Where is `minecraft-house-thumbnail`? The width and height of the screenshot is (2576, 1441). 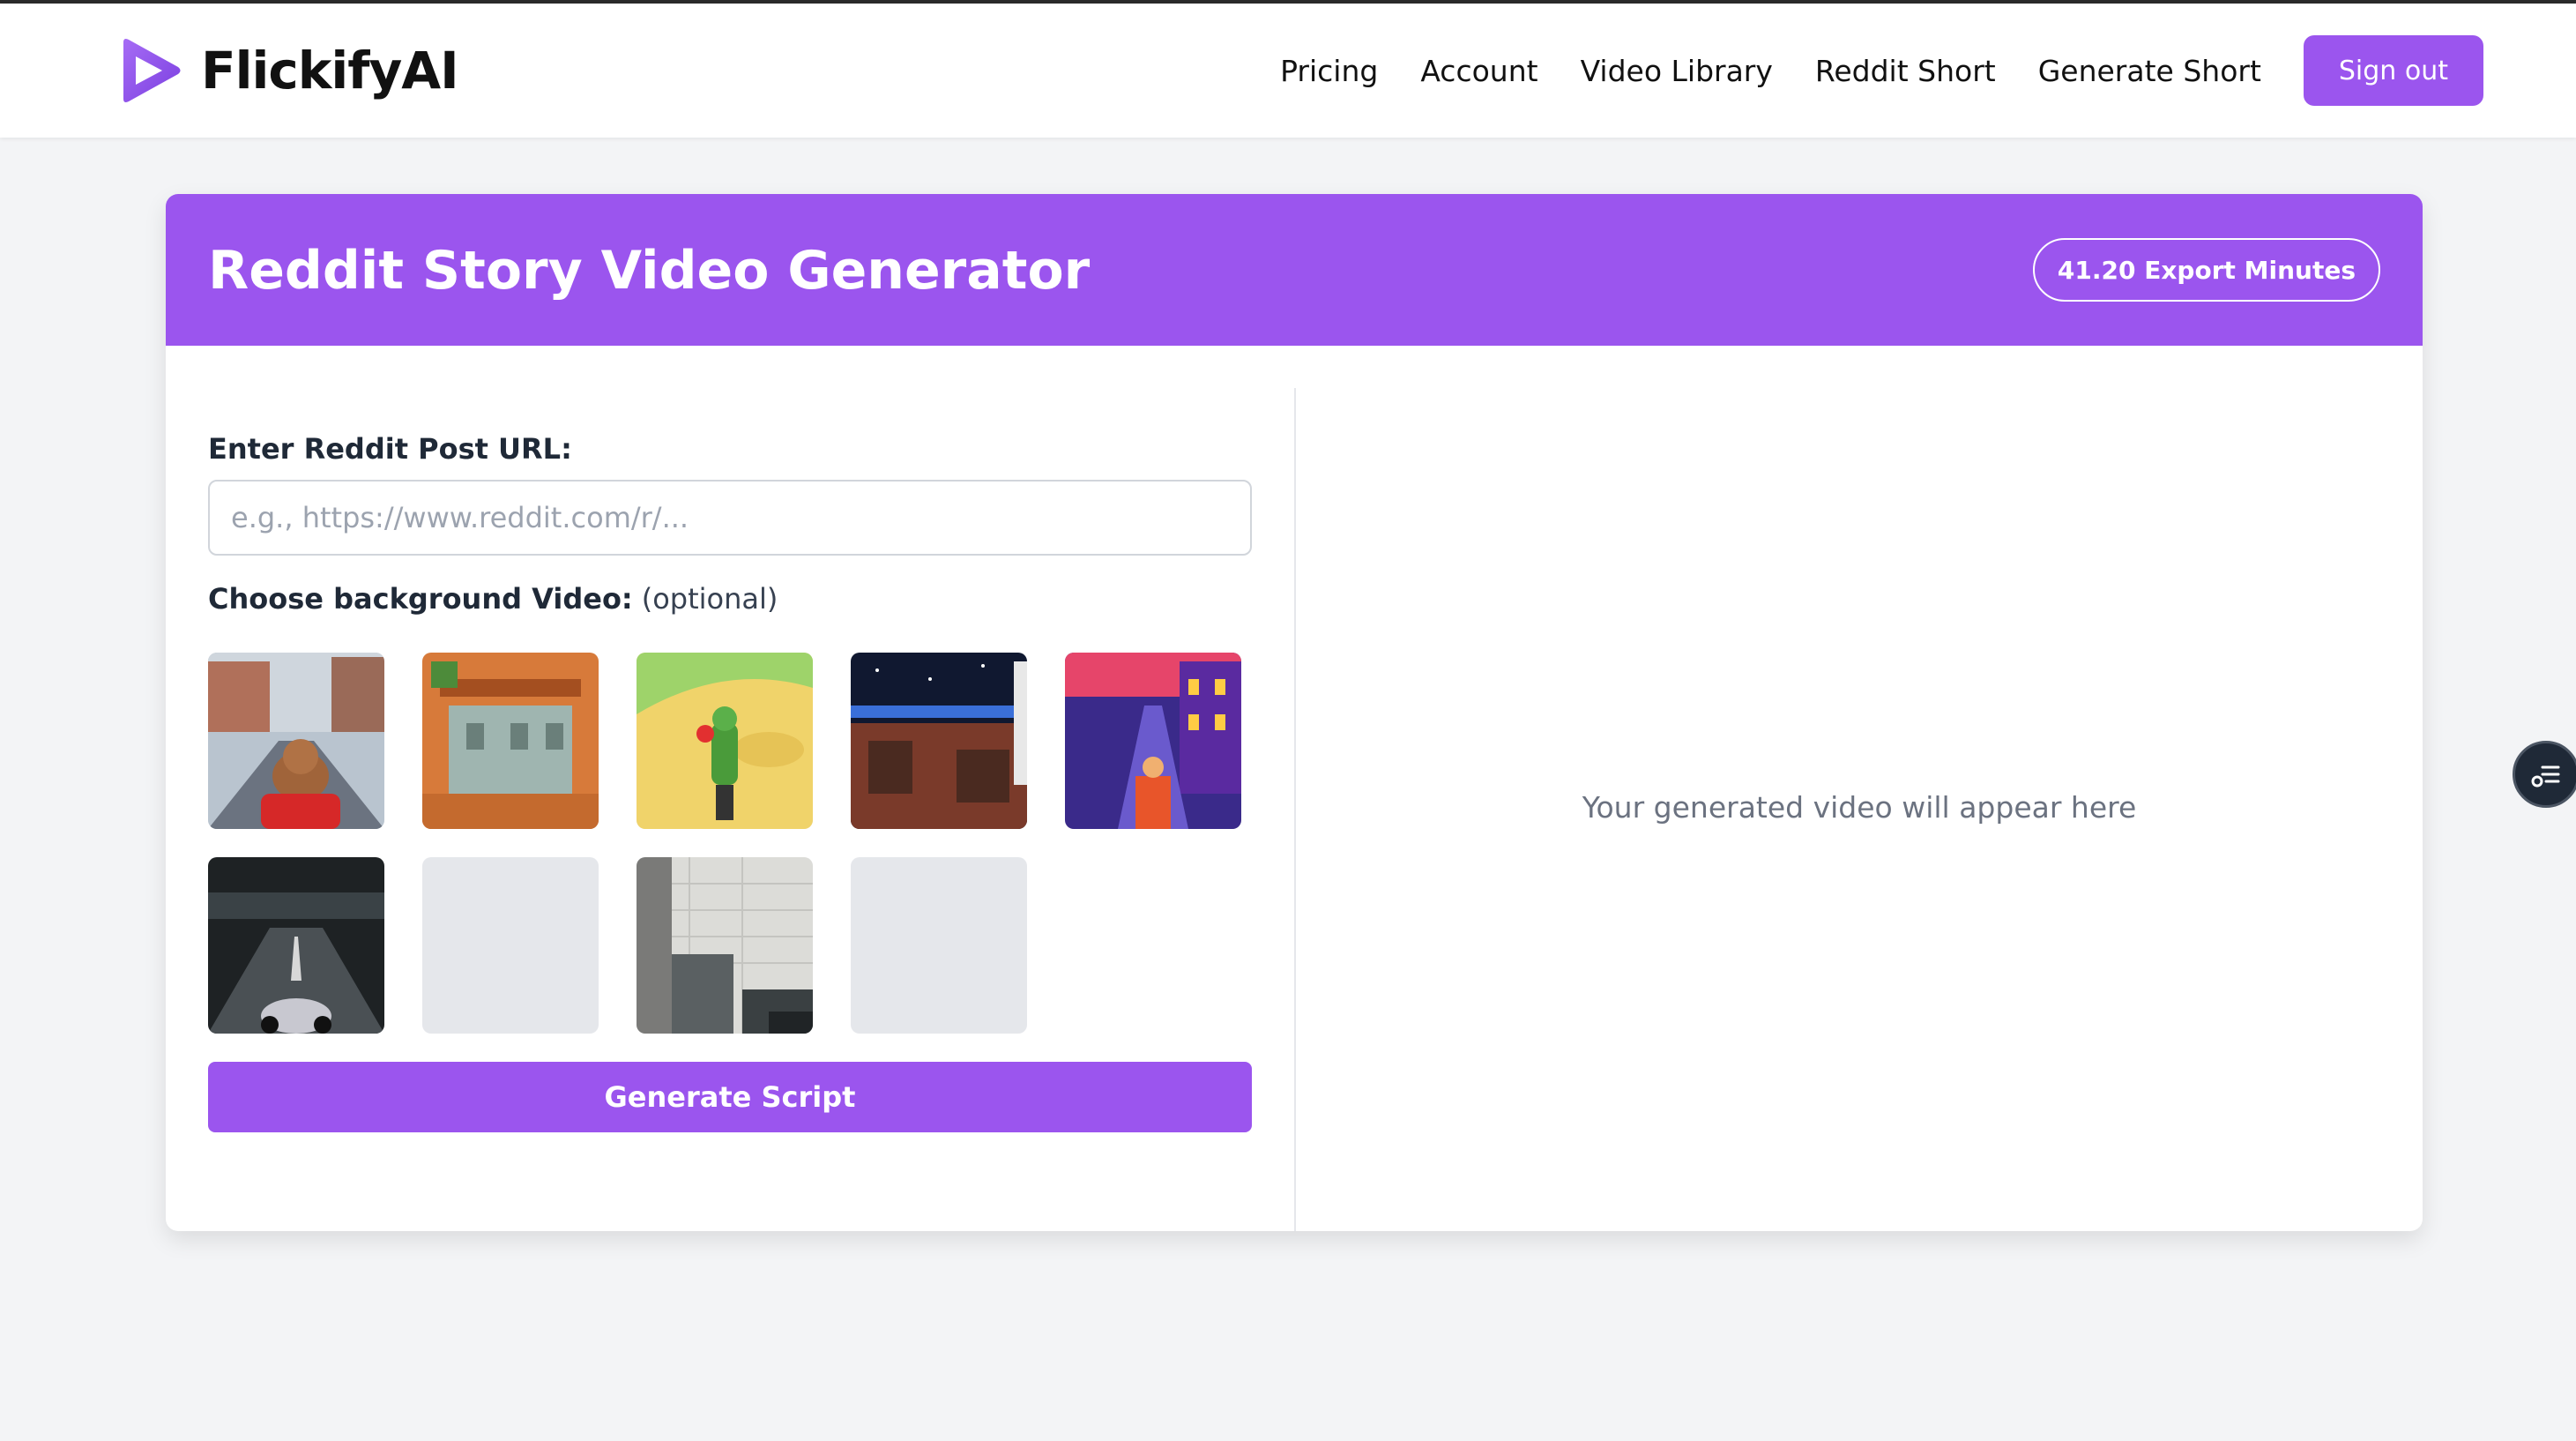 minecraft-house-thumbnail is located at coordinates (511, 741).